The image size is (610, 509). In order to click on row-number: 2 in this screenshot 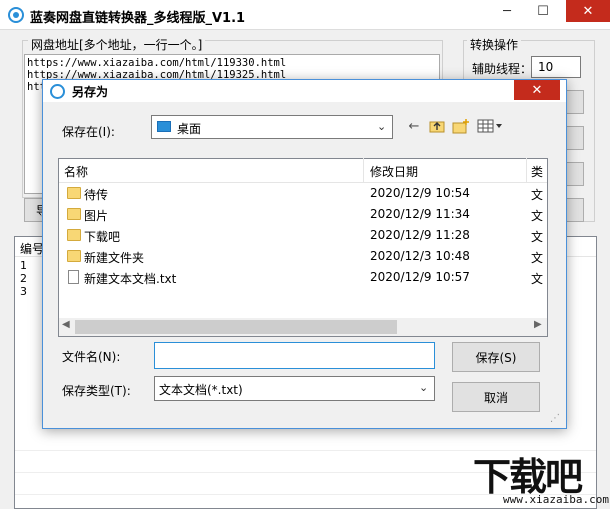, I will do `click(23, 278)`.